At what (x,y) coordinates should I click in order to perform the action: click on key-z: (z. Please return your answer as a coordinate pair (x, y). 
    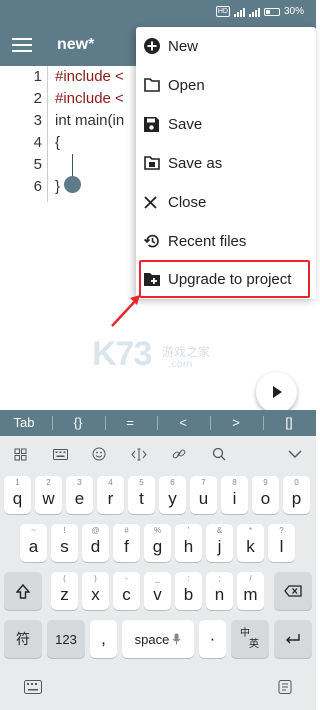
    Looking at the image, I should click on (64, 591).